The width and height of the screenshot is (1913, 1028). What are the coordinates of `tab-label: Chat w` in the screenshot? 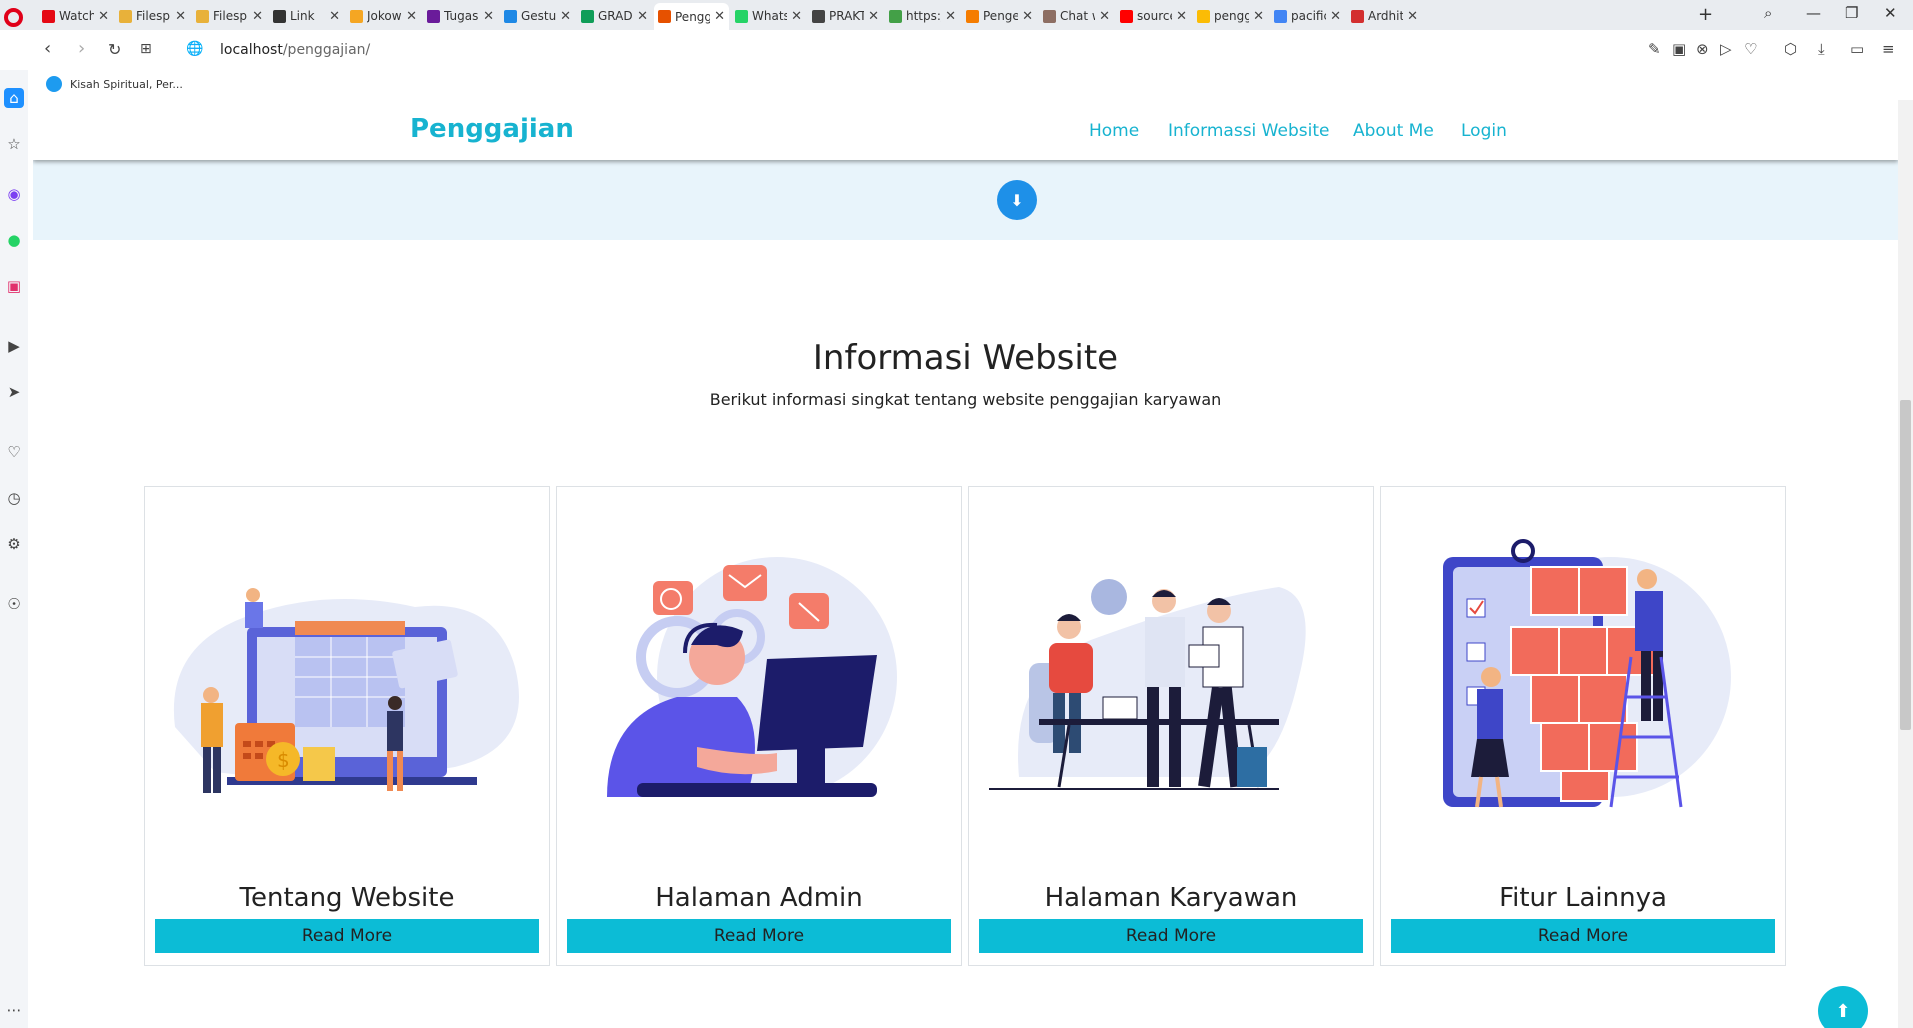 It's located at (1077, 16).